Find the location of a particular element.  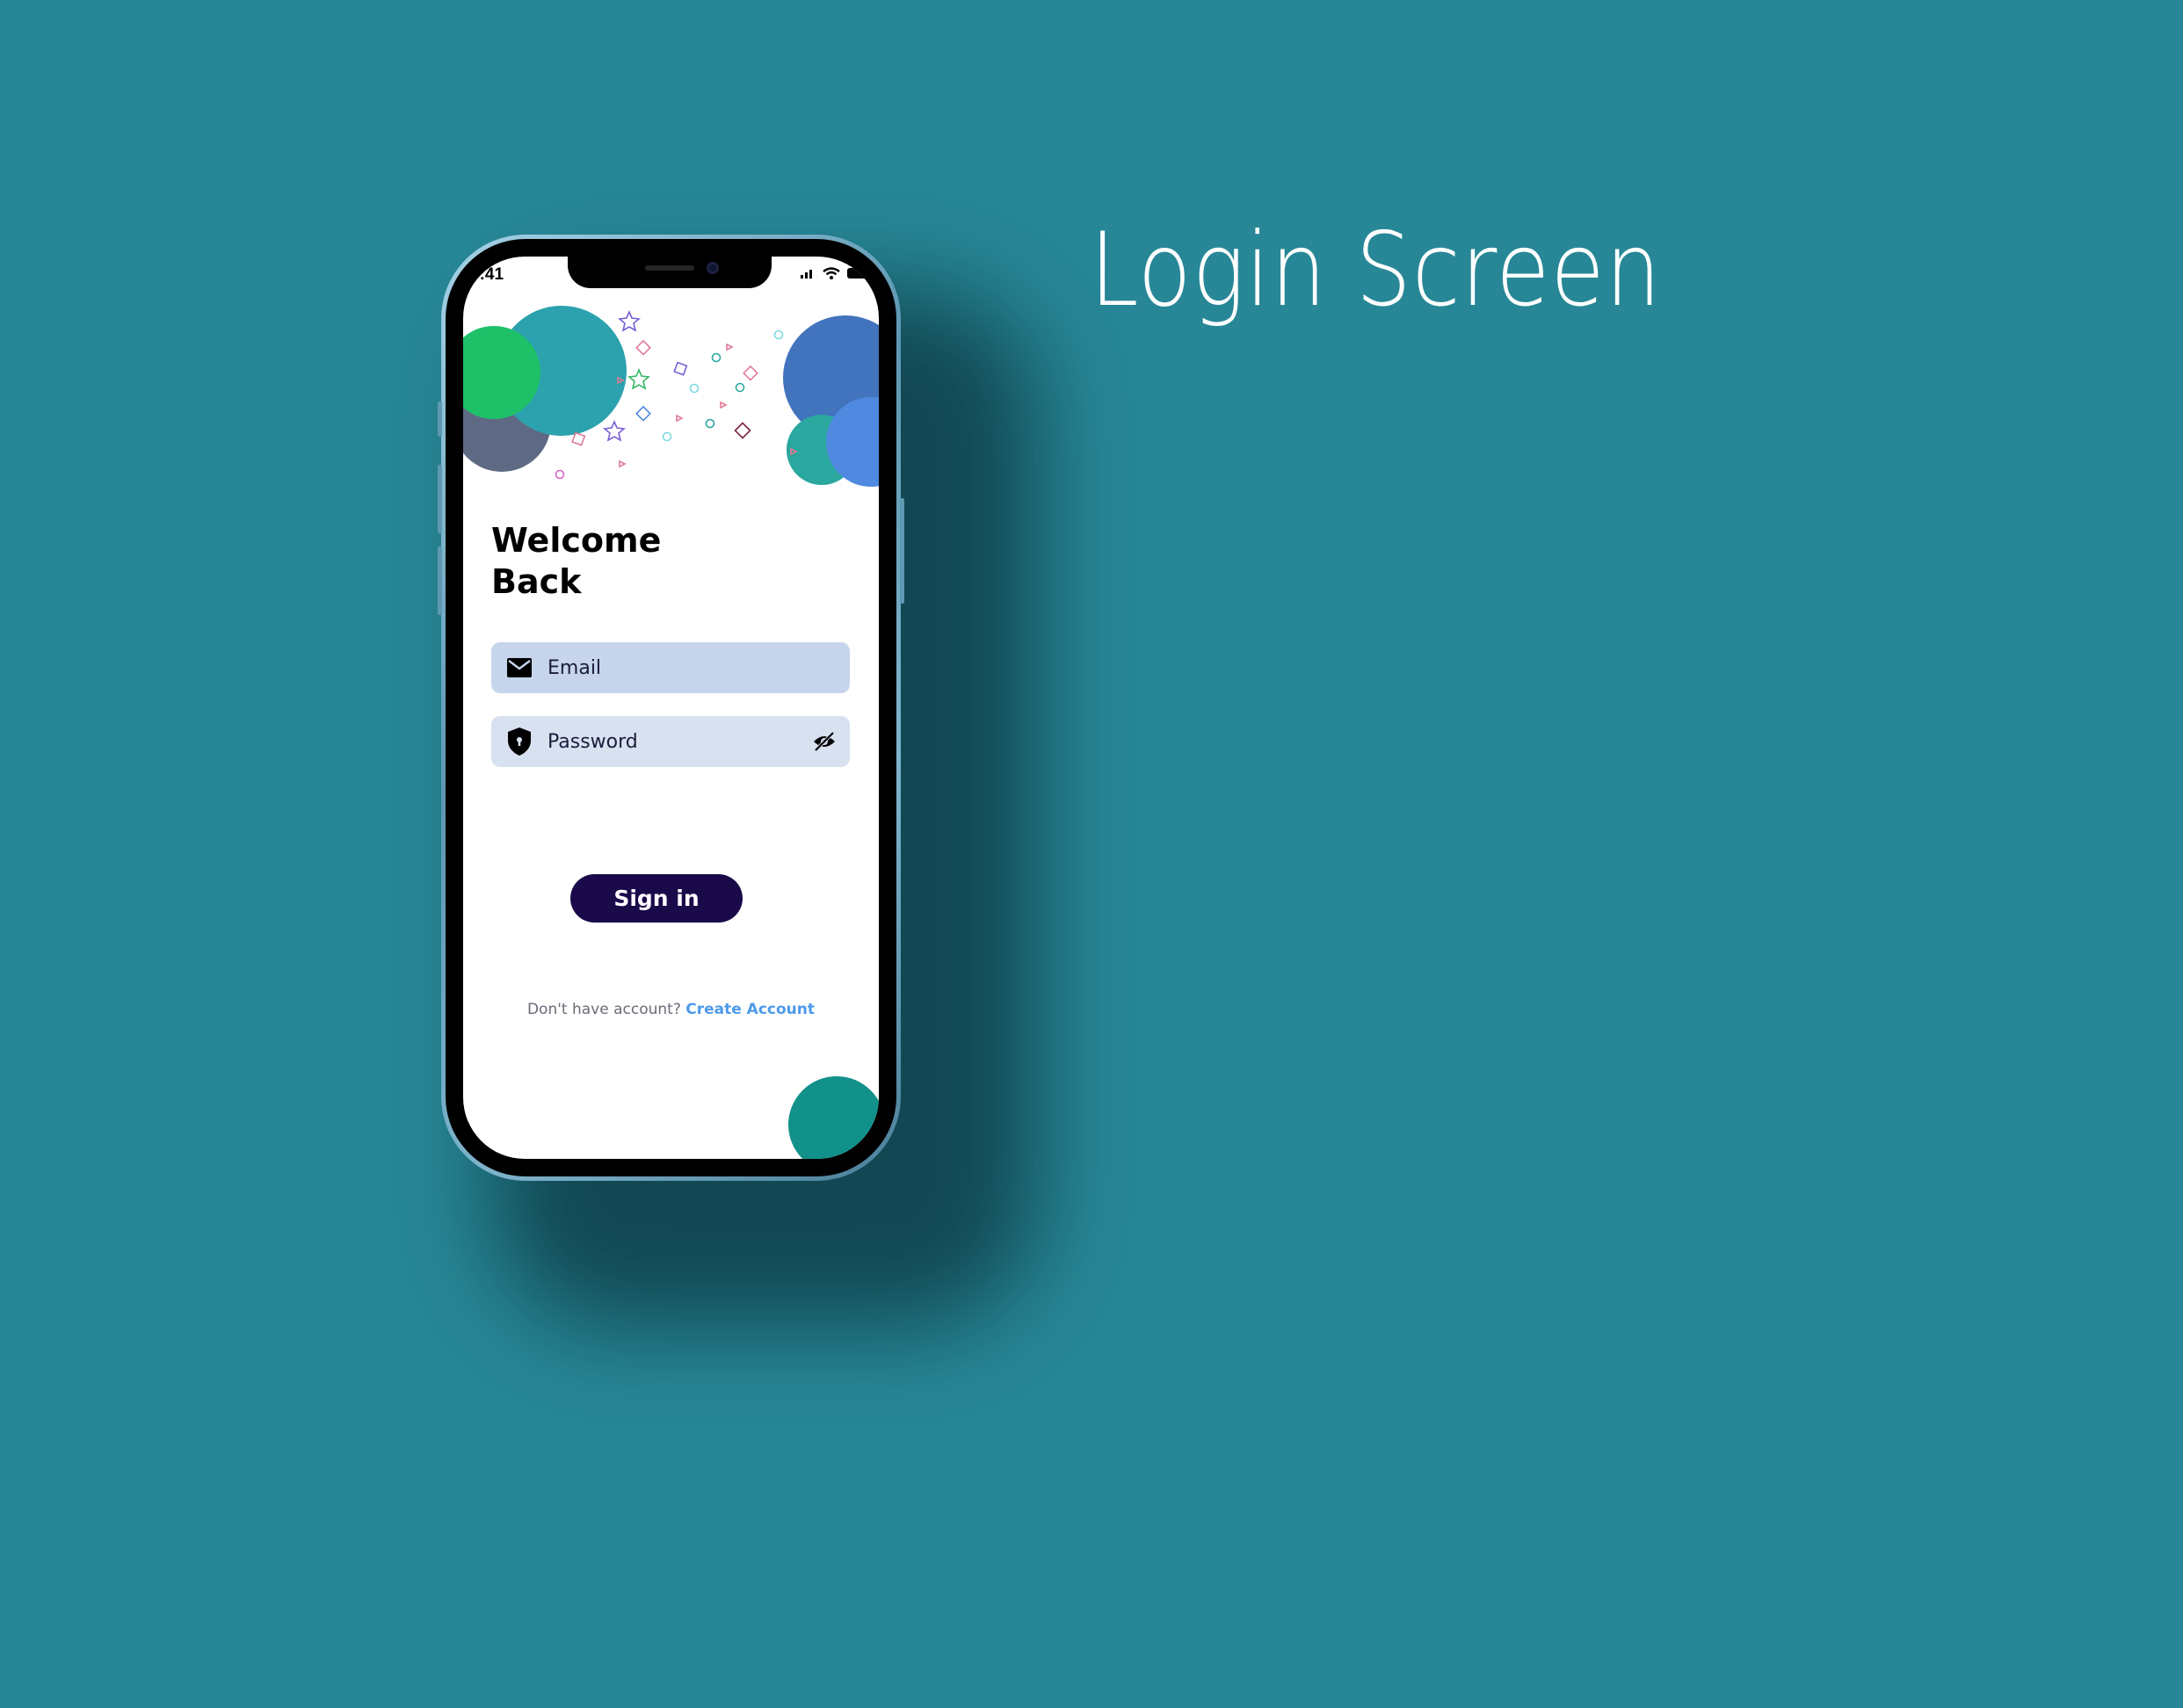

welcome-title-line1: Welcome is located at coordinates (576, 540).